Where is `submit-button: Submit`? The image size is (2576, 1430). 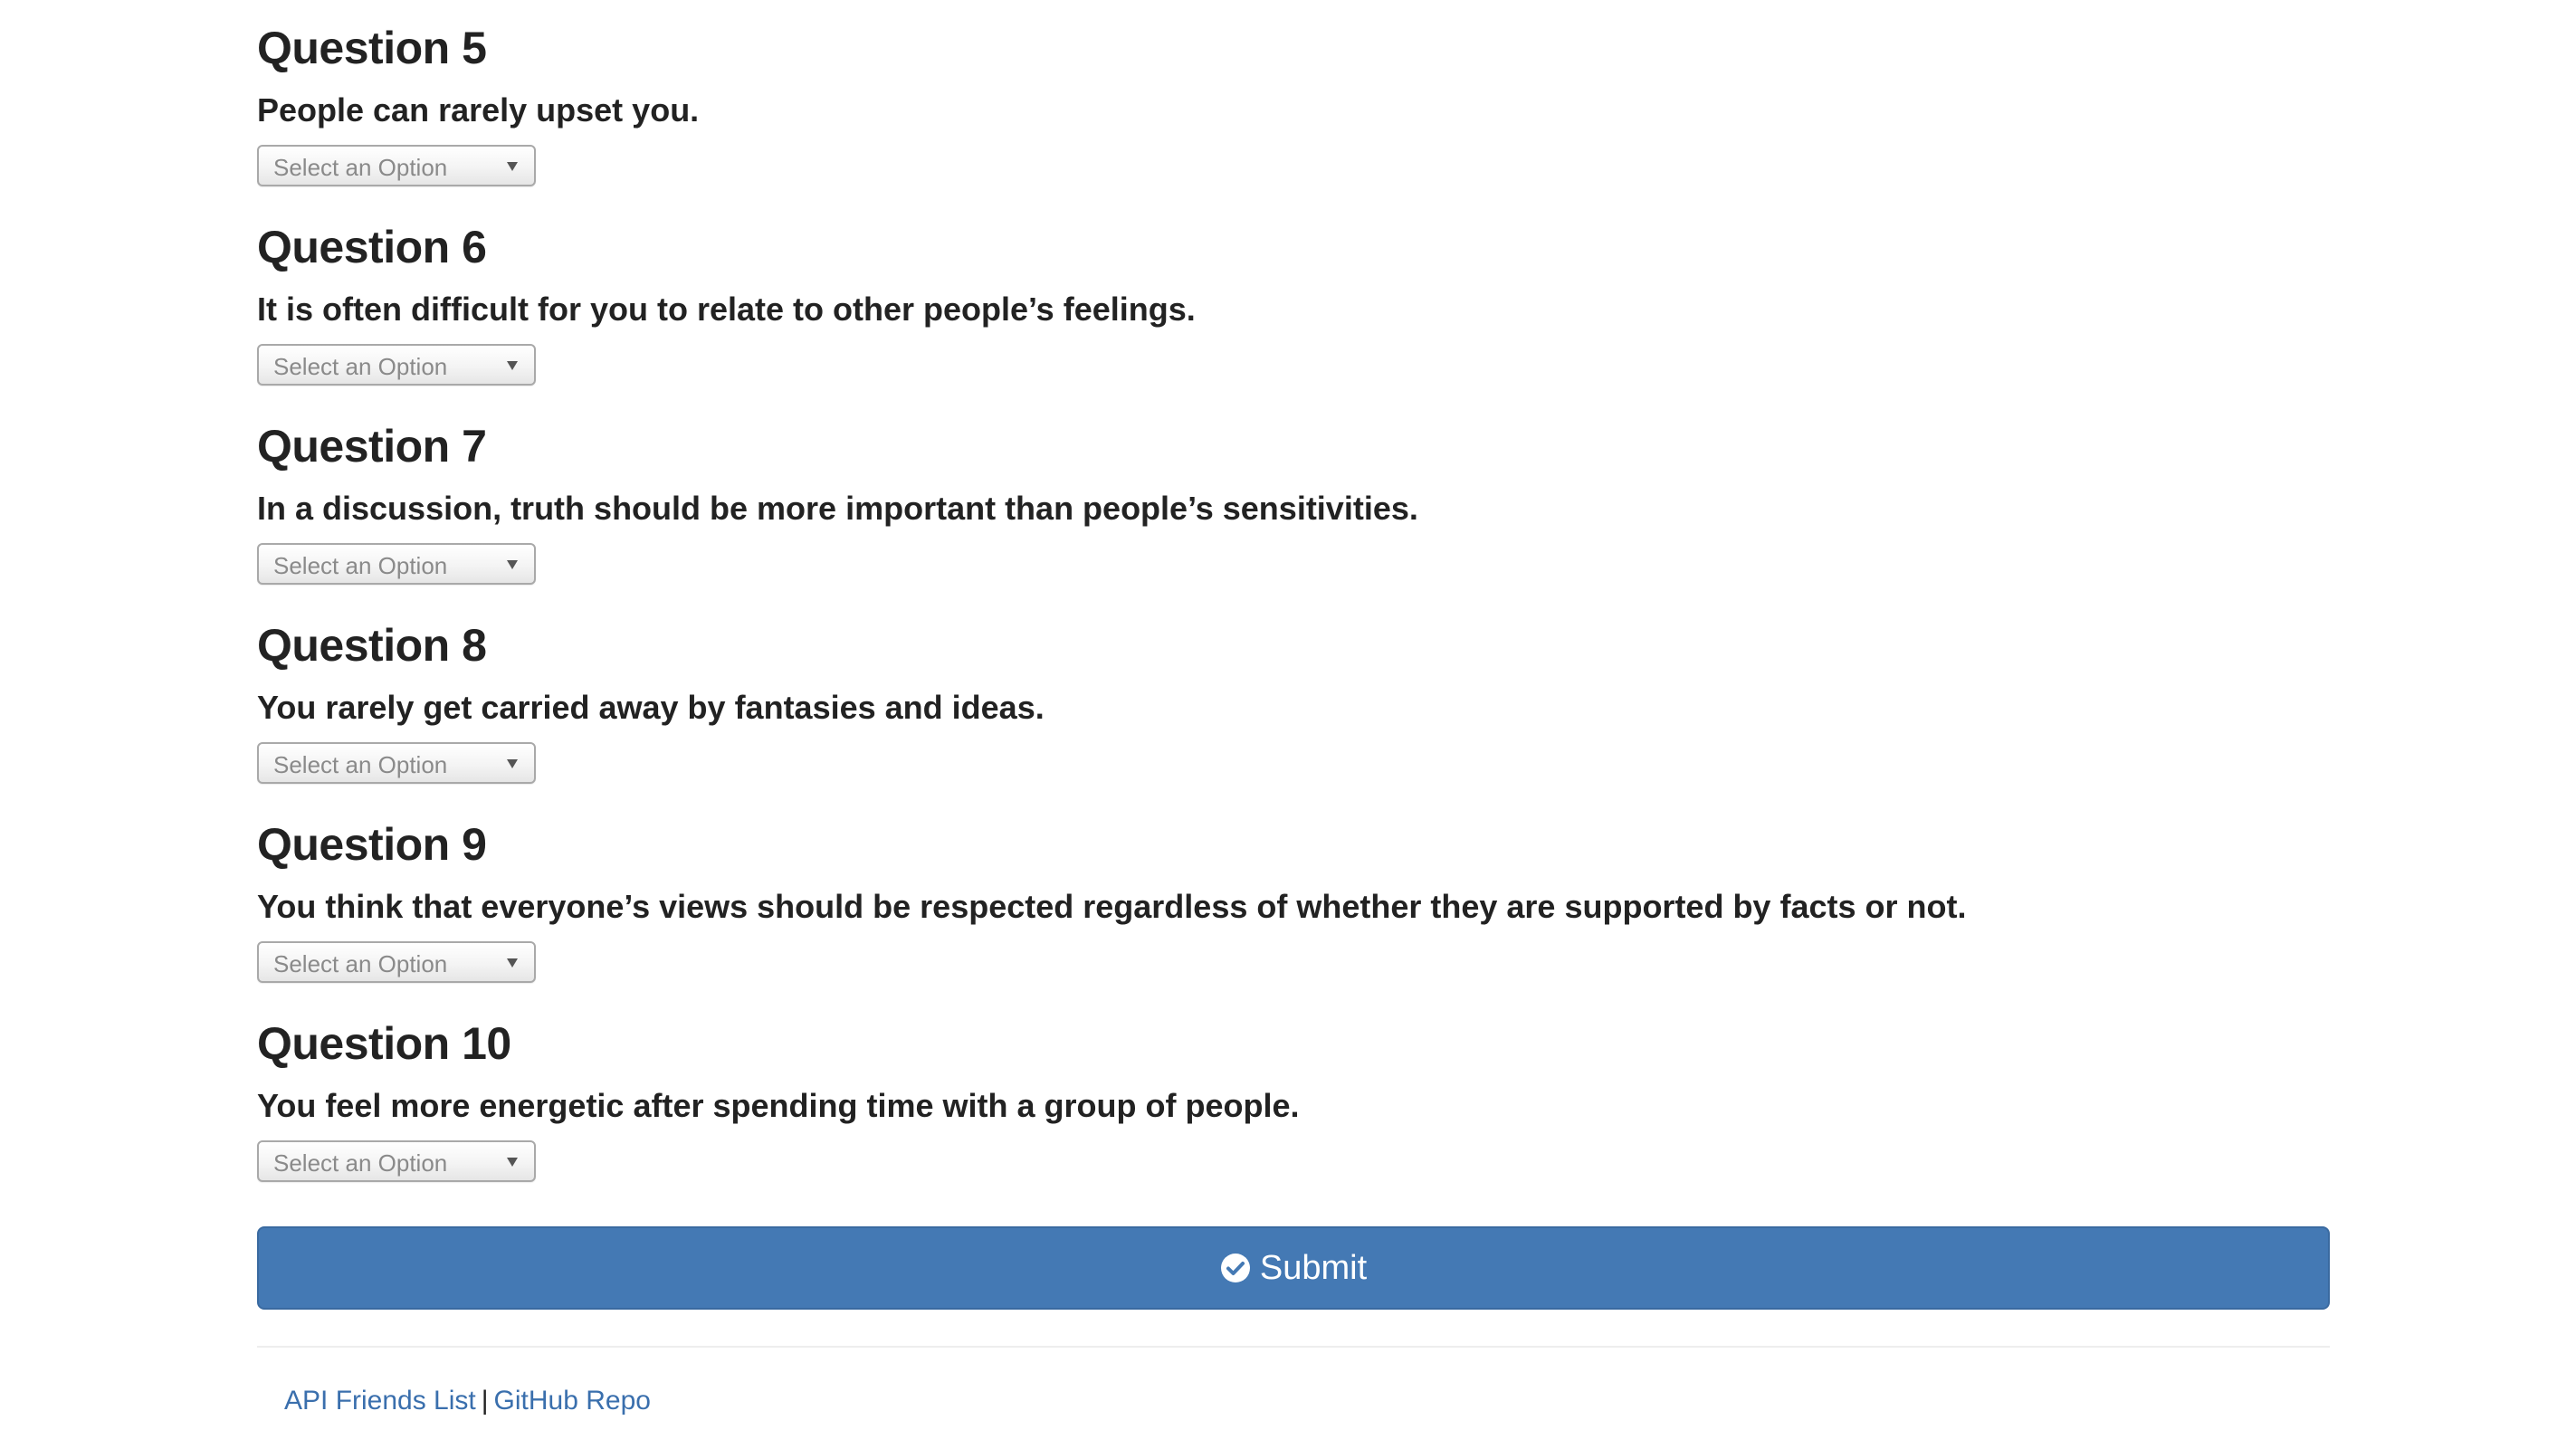 submit-button: Submit is located at coordinates (1294, 1268).